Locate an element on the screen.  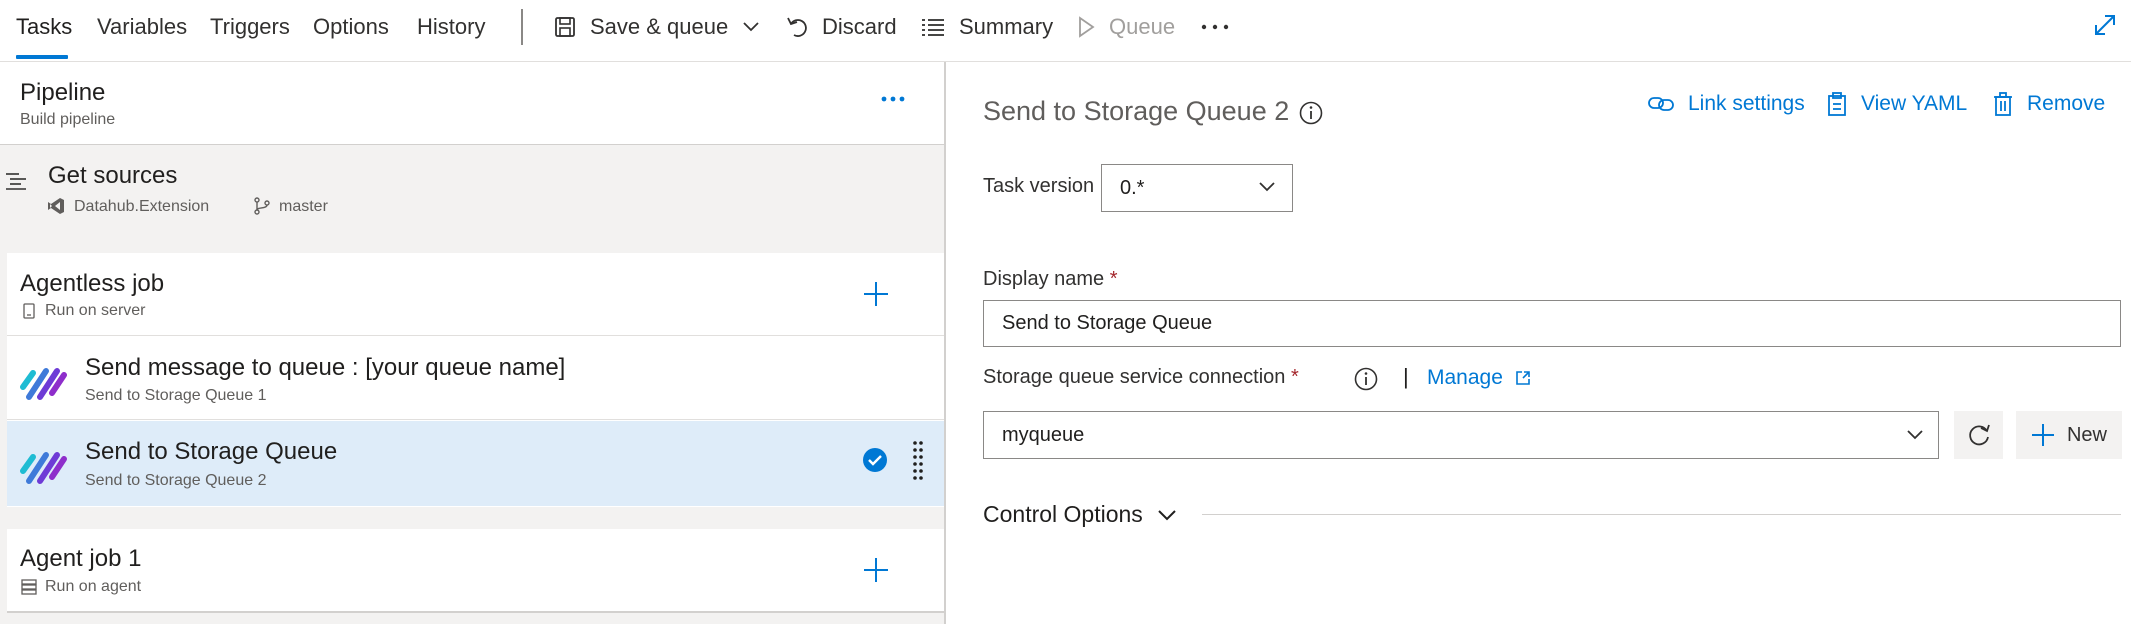
save-and-queue-label: Save & queue is located at coordinates (659, 26).